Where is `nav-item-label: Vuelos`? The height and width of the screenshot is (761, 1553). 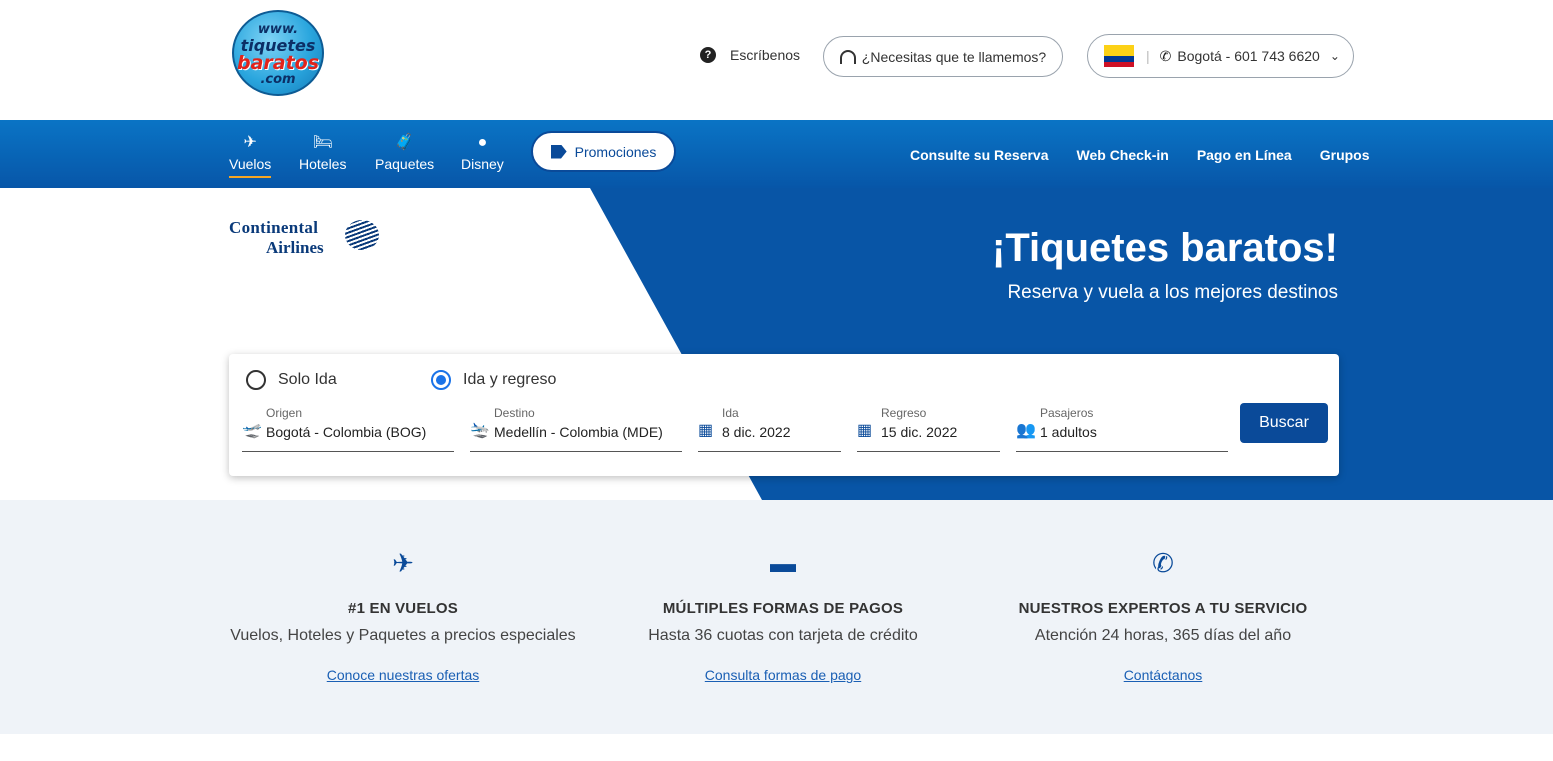
nav-item-label: Vuelos is located at coordinates (250, 167).